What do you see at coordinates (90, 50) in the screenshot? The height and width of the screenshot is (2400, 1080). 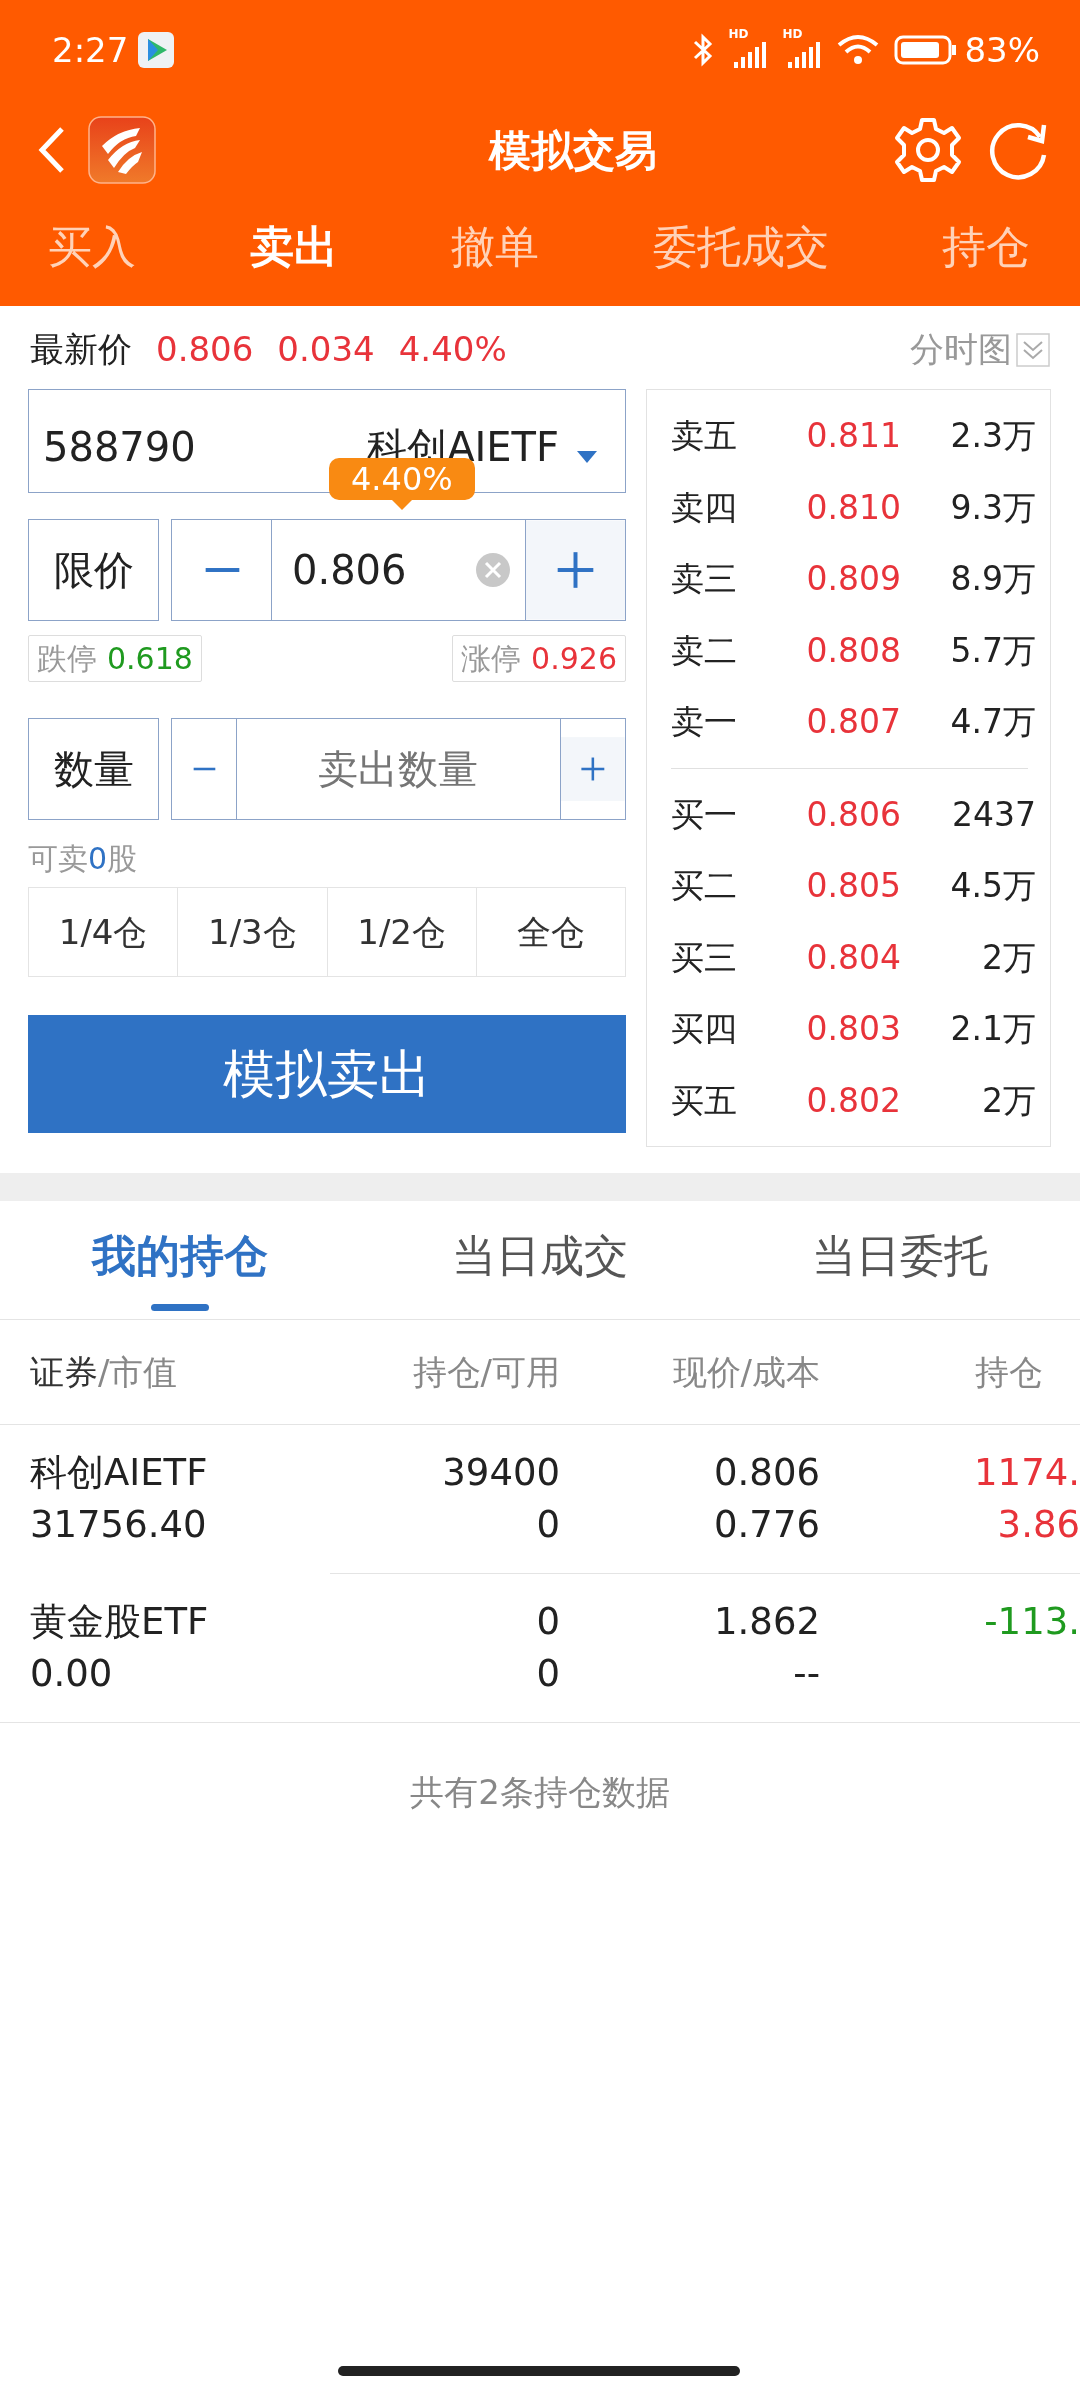 I see `status-time: 2:27` at bounding box center [90, 50].